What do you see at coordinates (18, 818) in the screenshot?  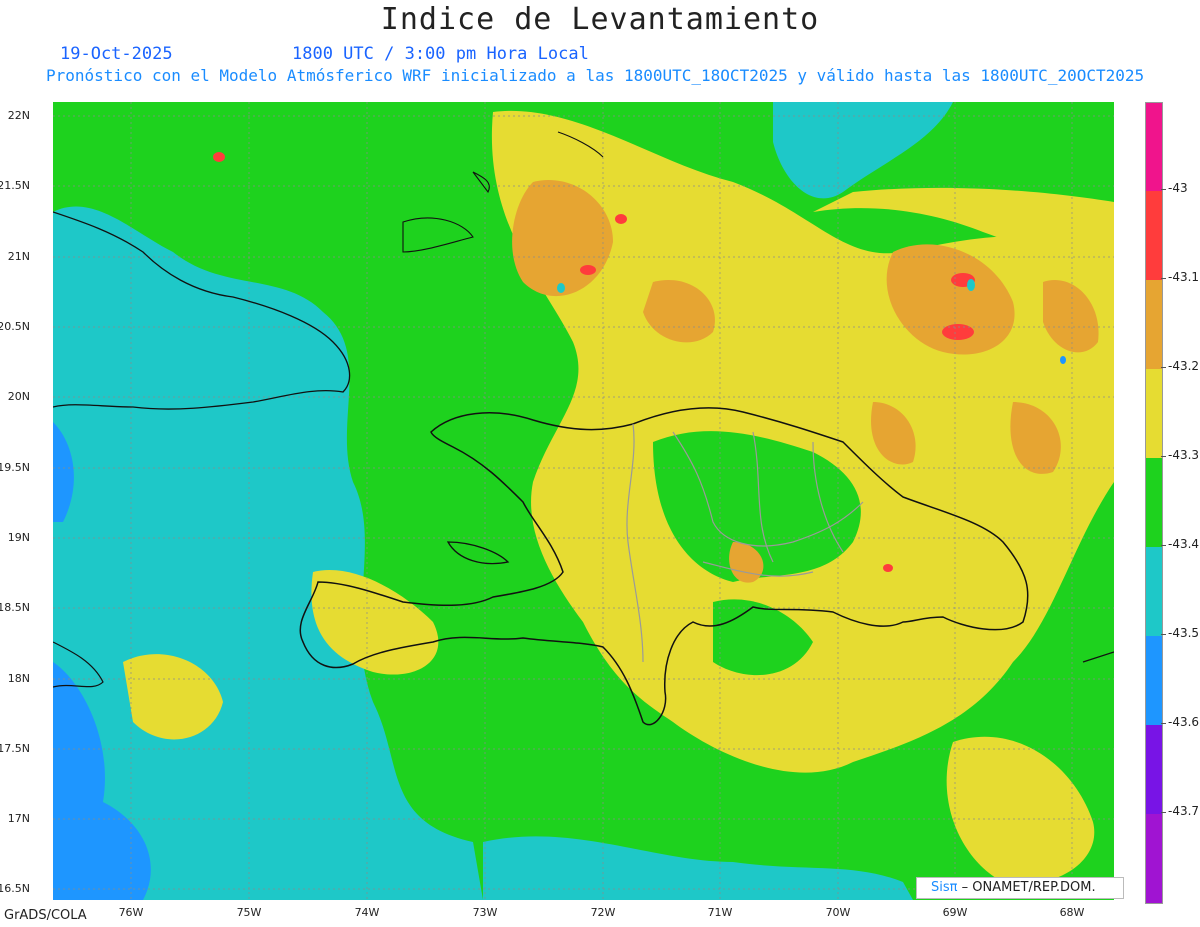 I see `lat-label: 17N` at bounding box center [18, 818].